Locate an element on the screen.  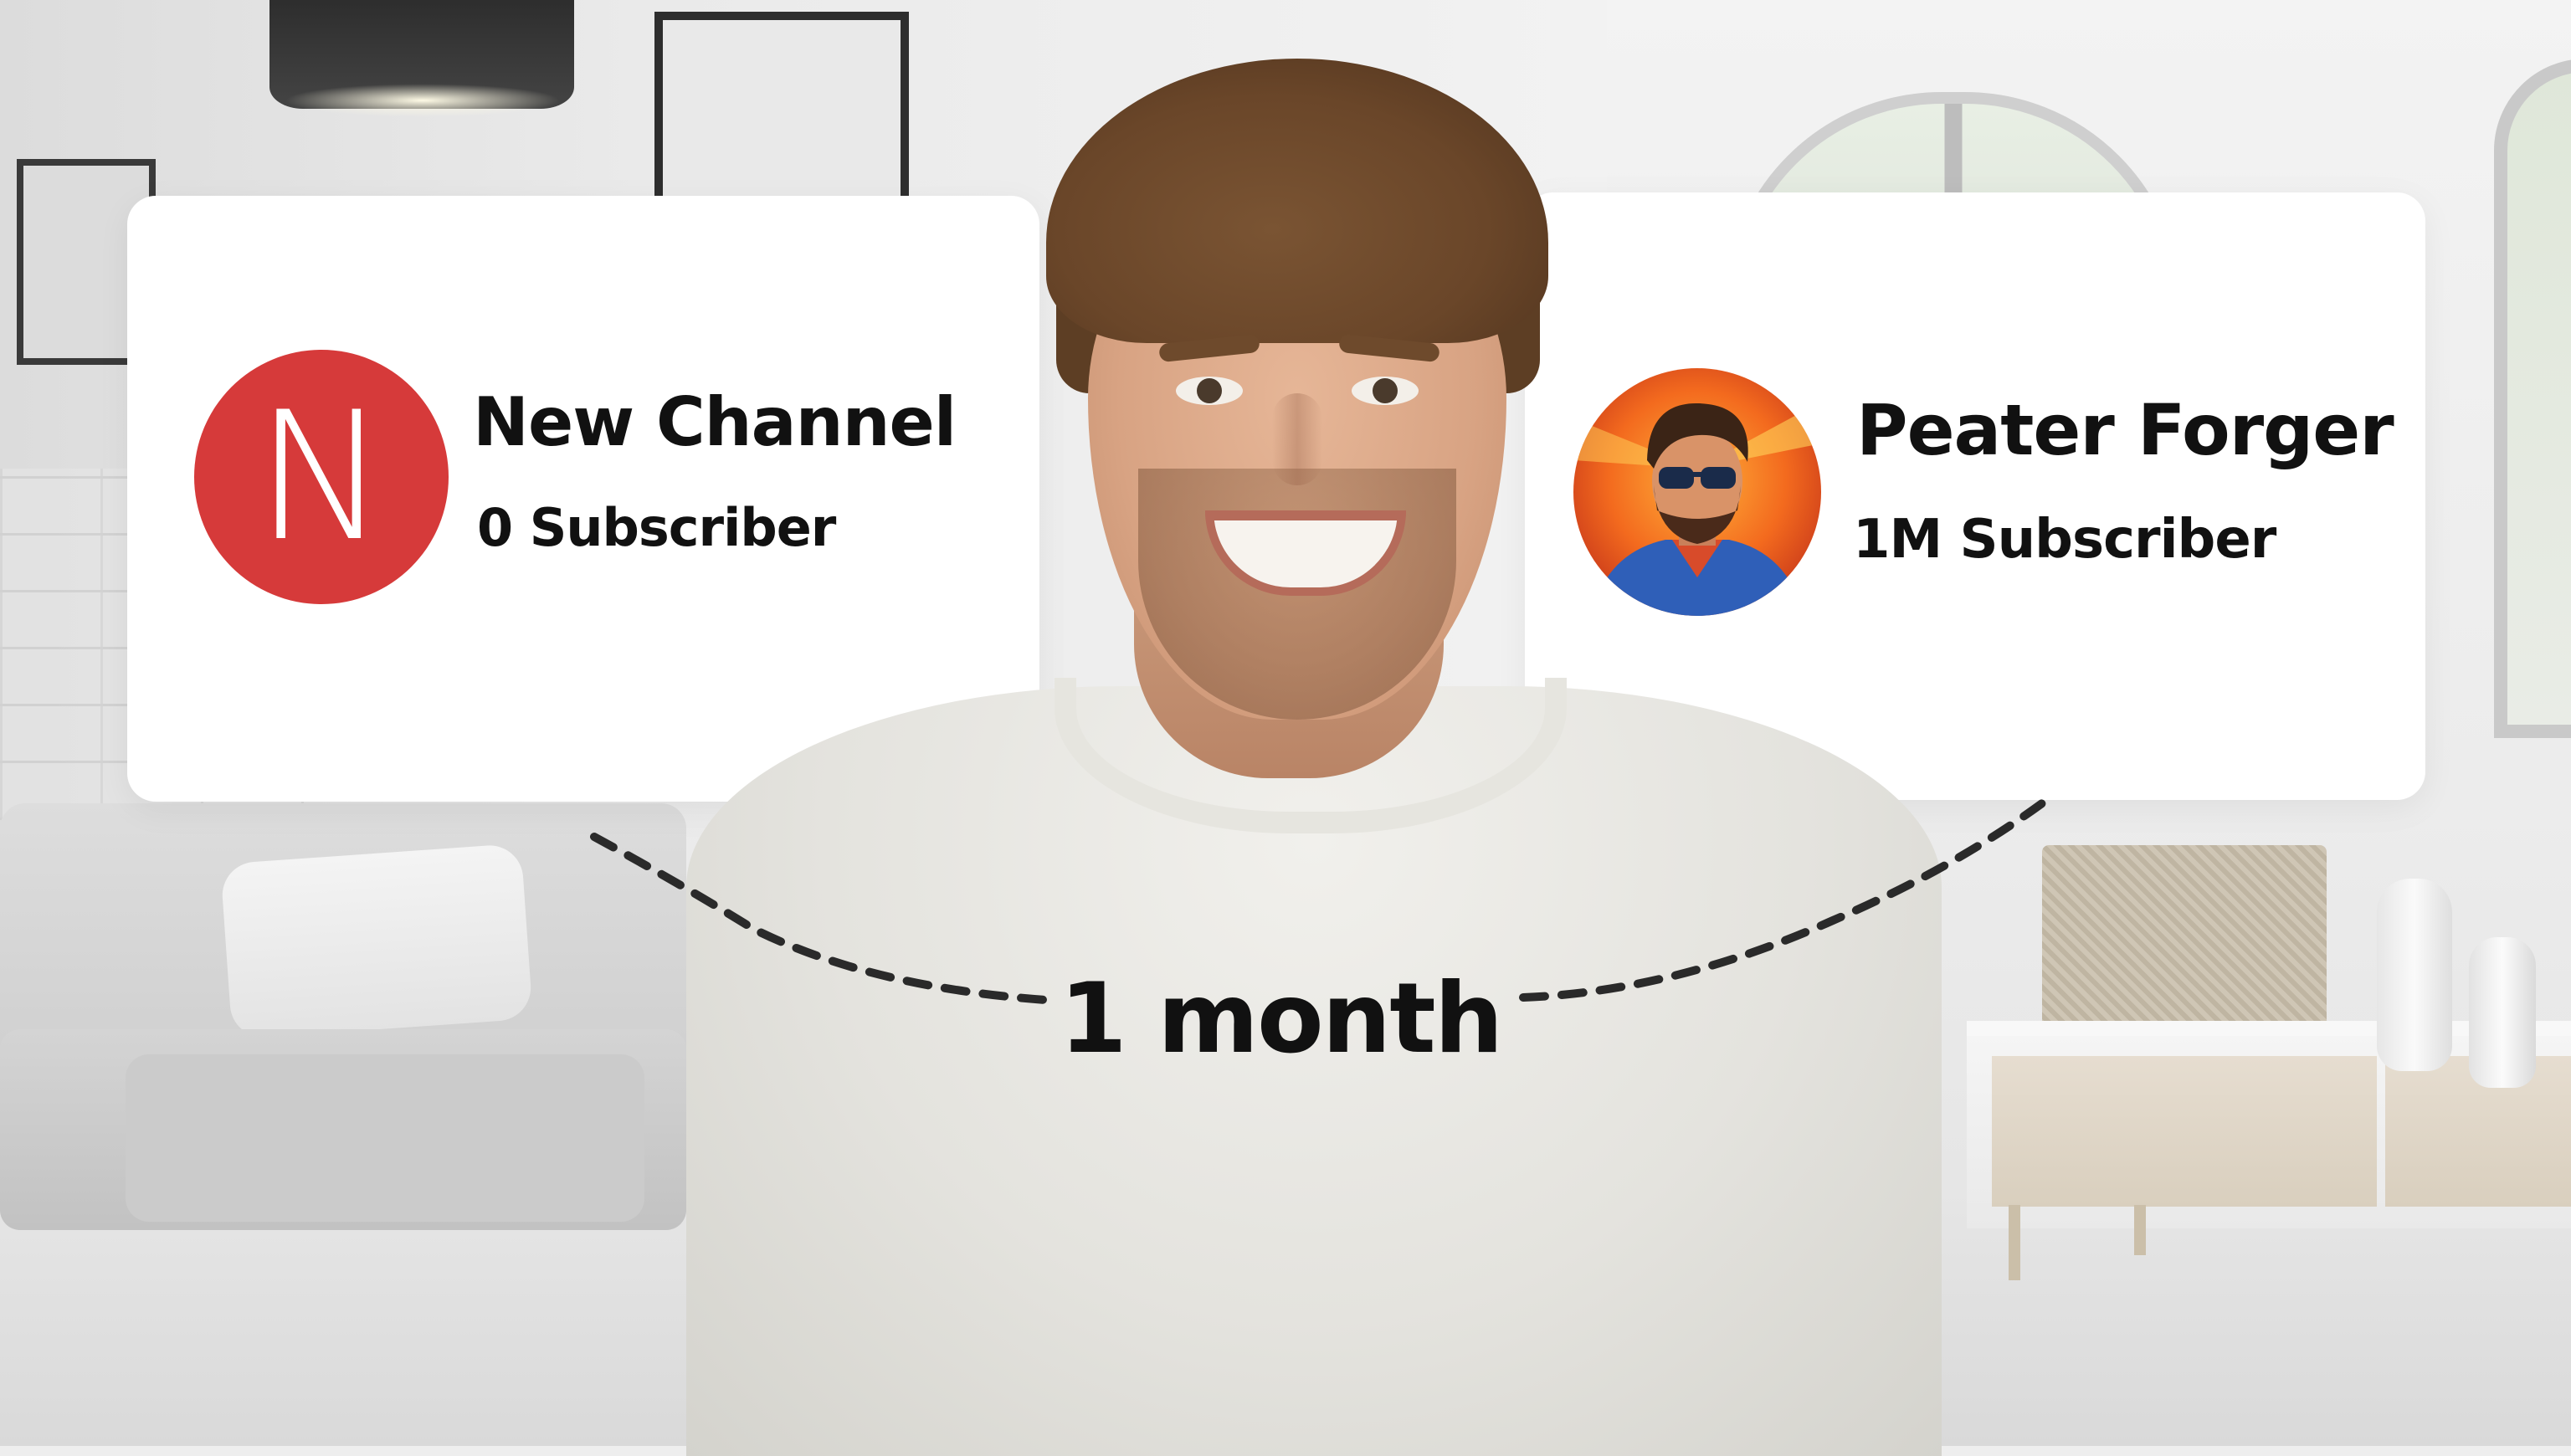
avatar-letter: N is located at coordinates (321, 477).